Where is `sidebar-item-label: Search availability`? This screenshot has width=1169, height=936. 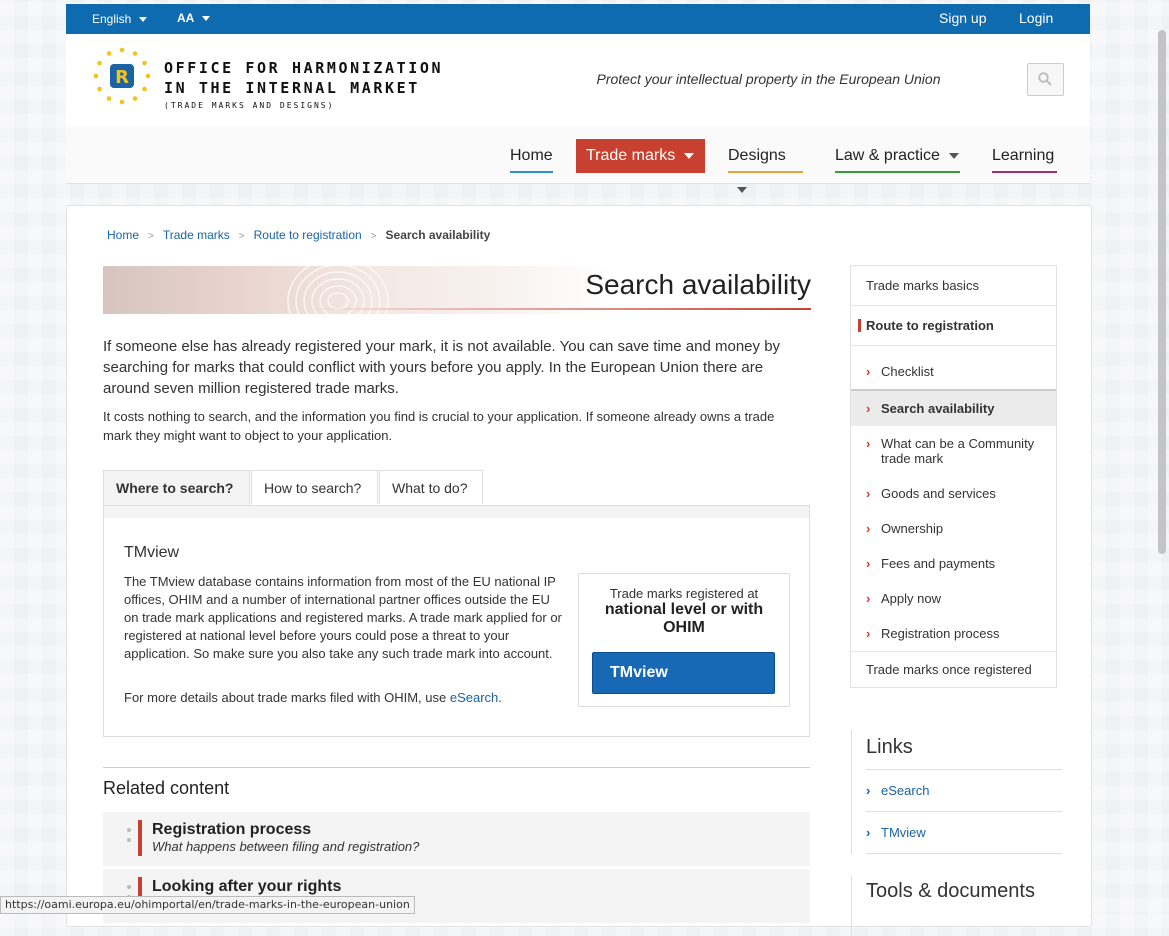
sidebar-item-label: Search availability is located at coordinates (938, 408).